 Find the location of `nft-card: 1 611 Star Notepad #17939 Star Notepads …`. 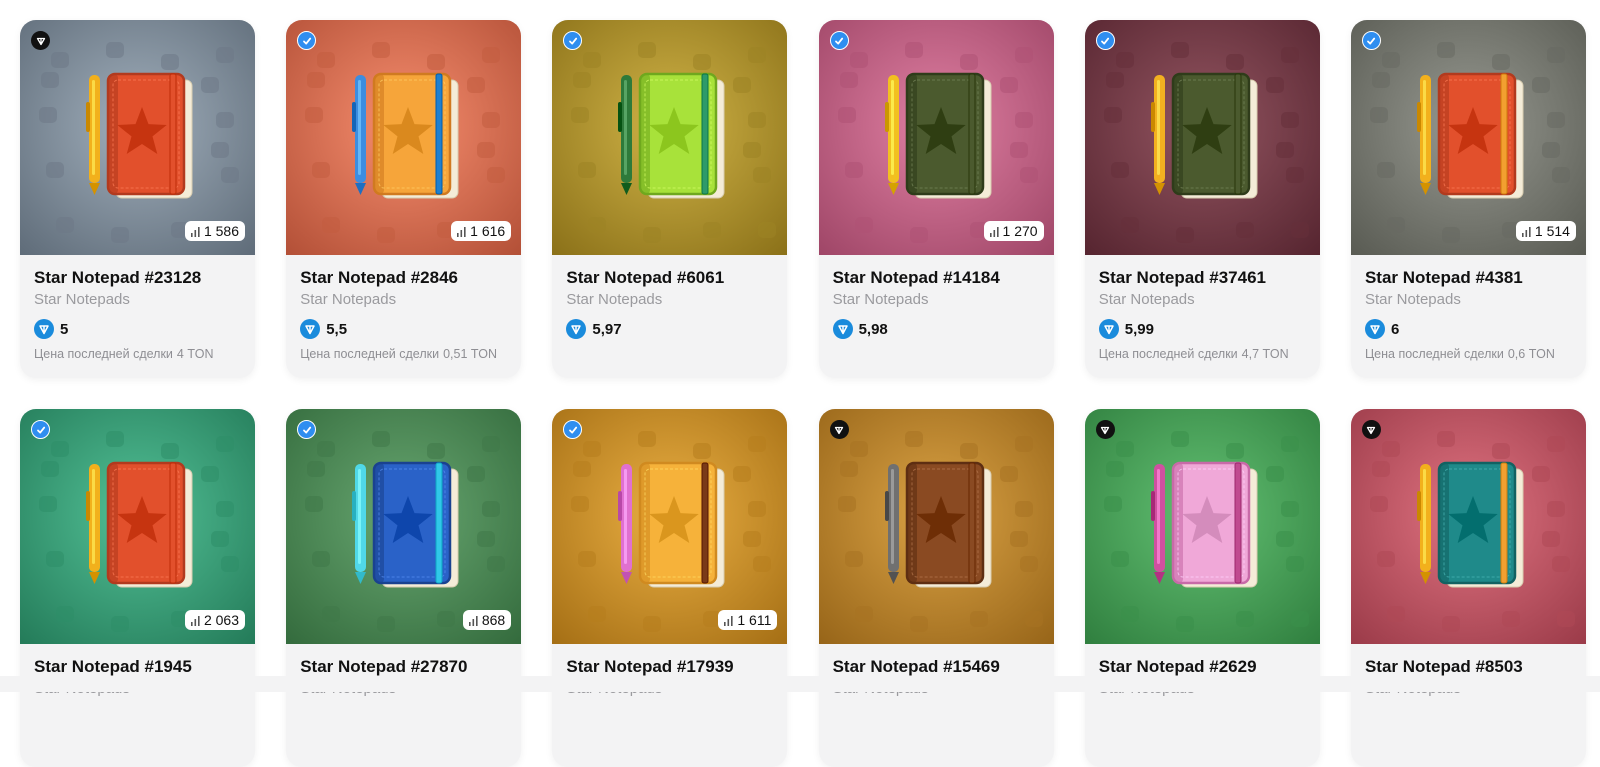

nft-card: 1 611 Star Notepad #17939 Star Notepads … is located at coordinates (670, 588).